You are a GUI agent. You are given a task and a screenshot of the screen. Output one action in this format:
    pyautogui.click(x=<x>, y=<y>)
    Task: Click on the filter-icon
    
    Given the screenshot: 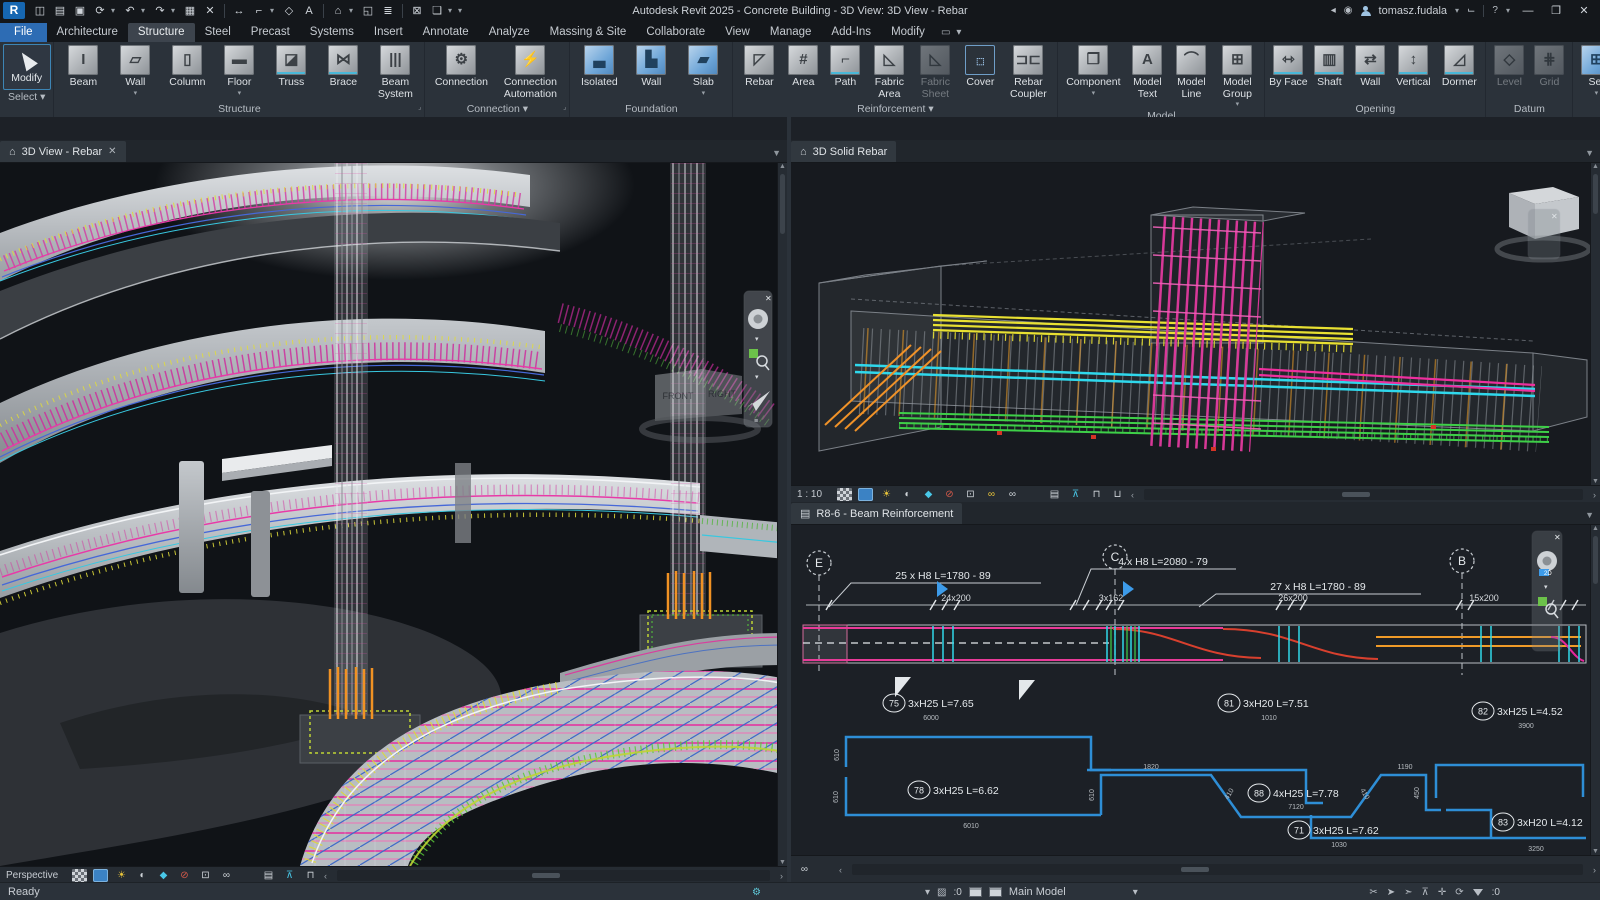 What is the action you would take?
    pyautogui.click(x=1477, y=892)
    